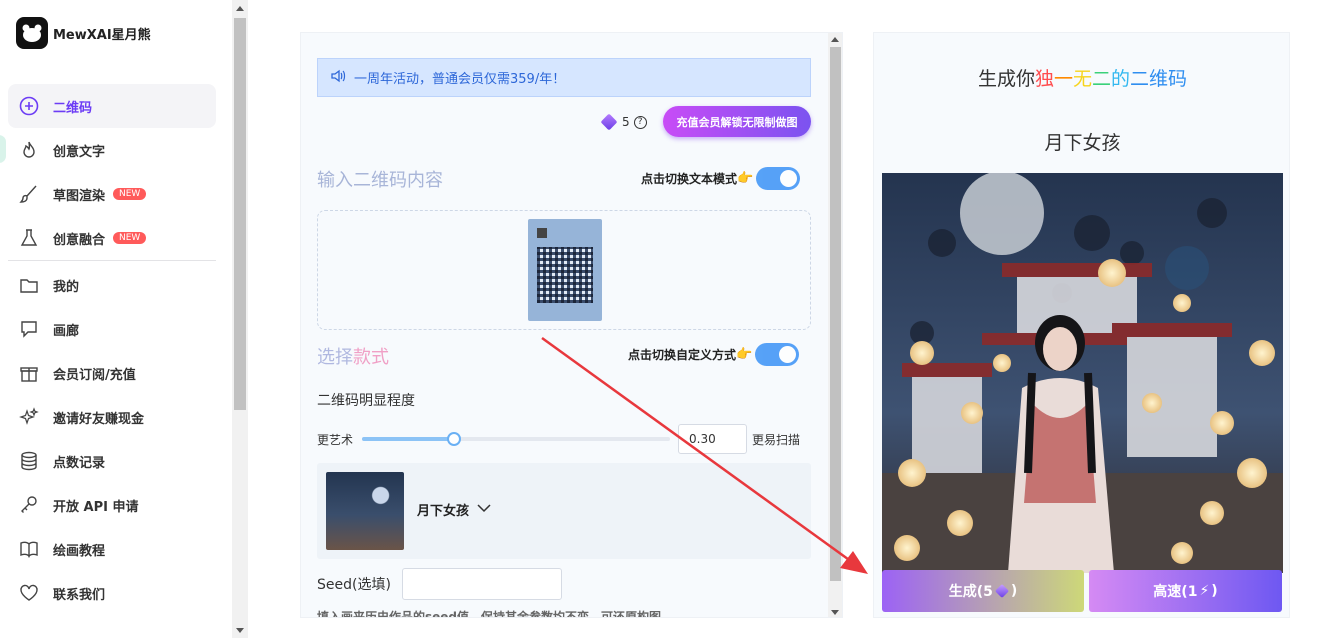 The height and width of the screenshot is (638, 1334). Describe the element at coordinates (29, 238) in the screenshot. I see `flask-icon` at that location.